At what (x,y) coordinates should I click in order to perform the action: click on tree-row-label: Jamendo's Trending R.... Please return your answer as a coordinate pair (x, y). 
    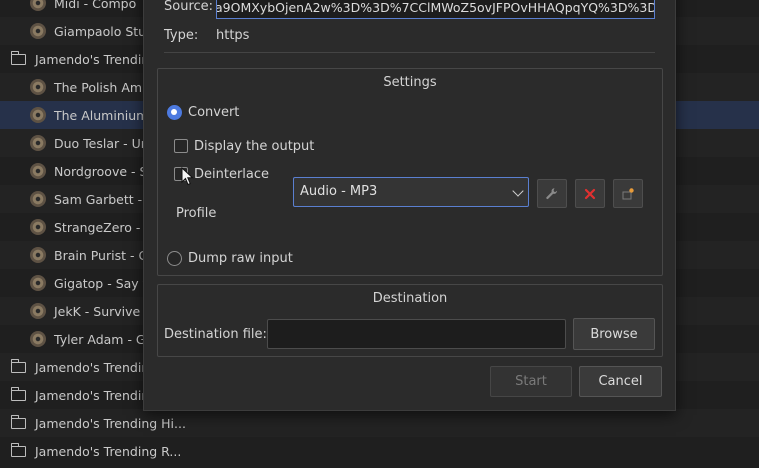
    Looking at the image, I should click on (108, 451).